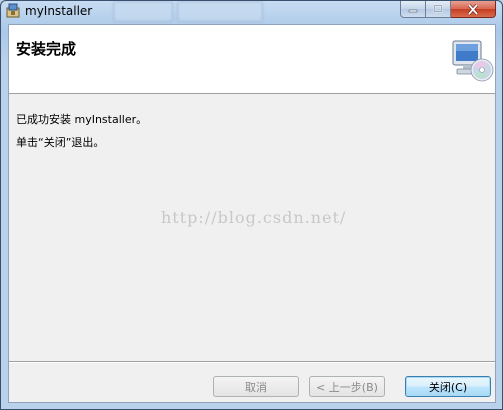  I want to click on cancel-button: 取消, so click(256, 386).